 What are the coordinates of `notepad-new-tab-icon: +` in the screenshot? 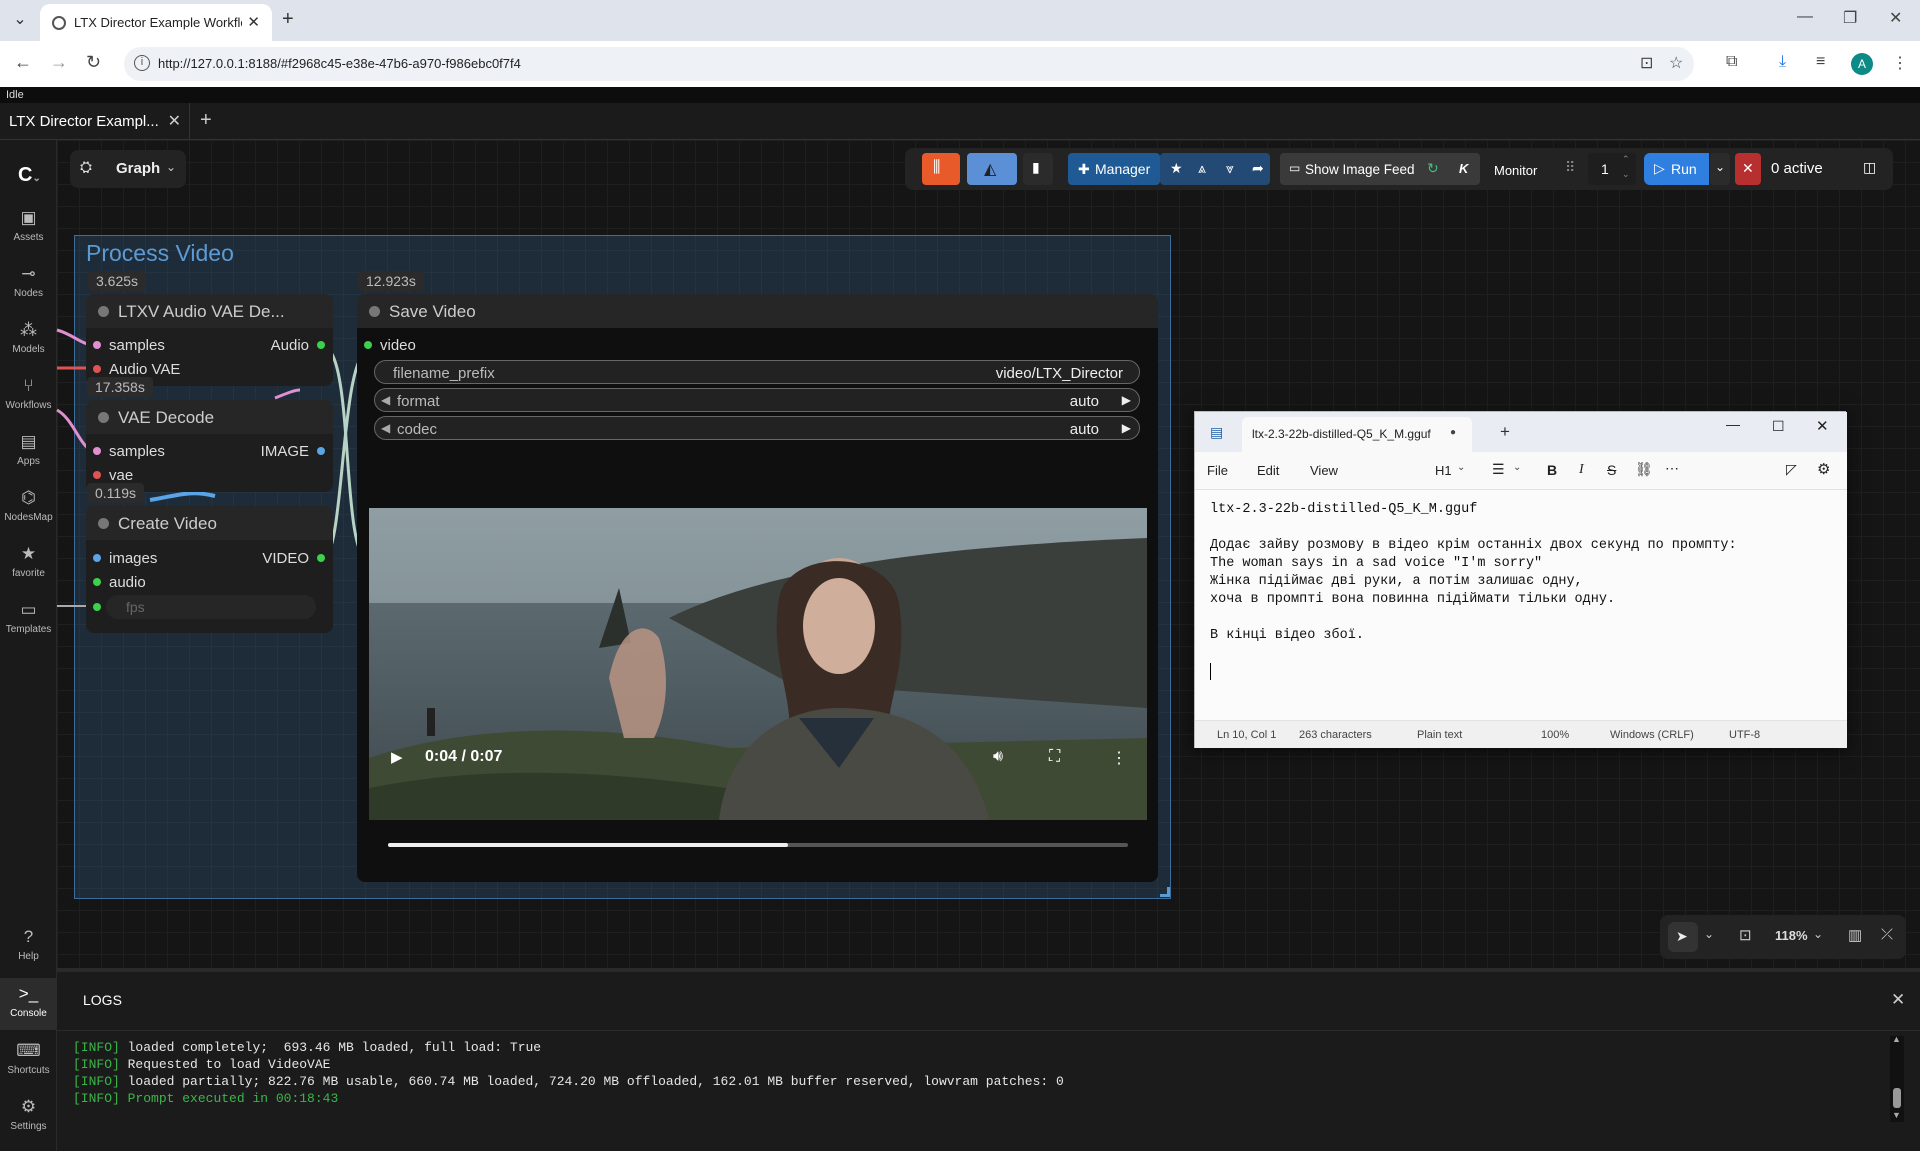 It's located at (1505, 432).